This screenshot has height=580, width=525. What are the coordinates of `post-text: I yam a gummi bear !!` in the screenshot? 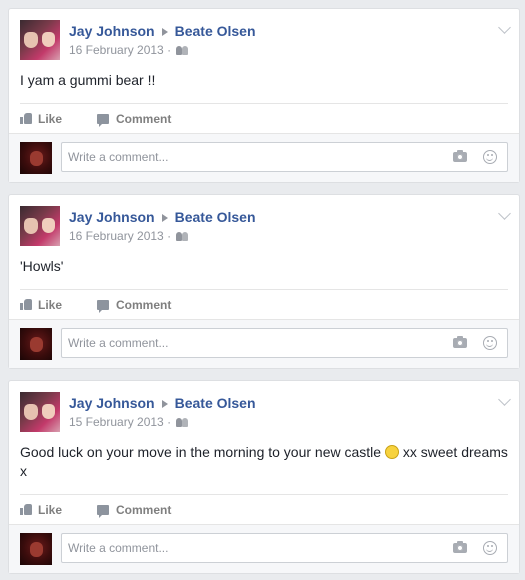 It's located at (88, 80).